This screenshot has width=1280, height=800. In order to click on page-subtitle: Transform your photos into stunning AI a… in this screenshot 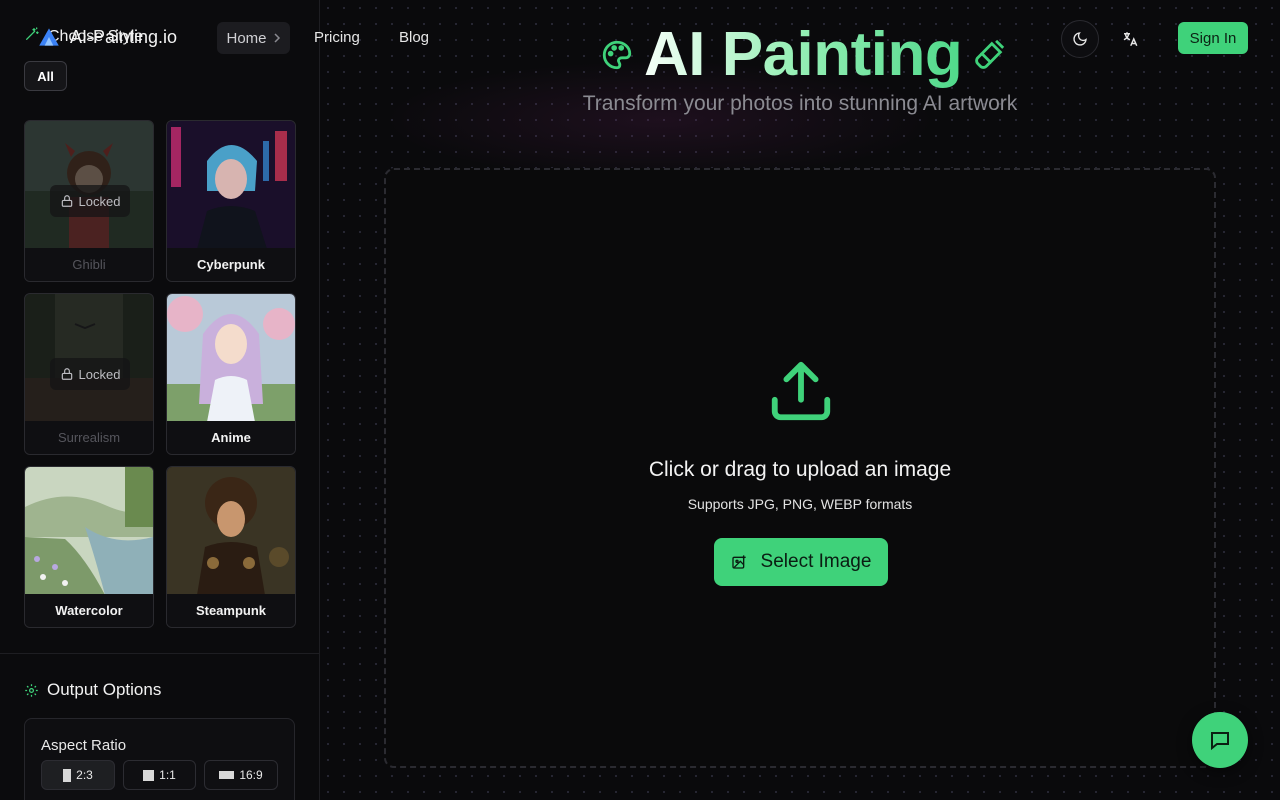, I will do `click(800, 103)`.